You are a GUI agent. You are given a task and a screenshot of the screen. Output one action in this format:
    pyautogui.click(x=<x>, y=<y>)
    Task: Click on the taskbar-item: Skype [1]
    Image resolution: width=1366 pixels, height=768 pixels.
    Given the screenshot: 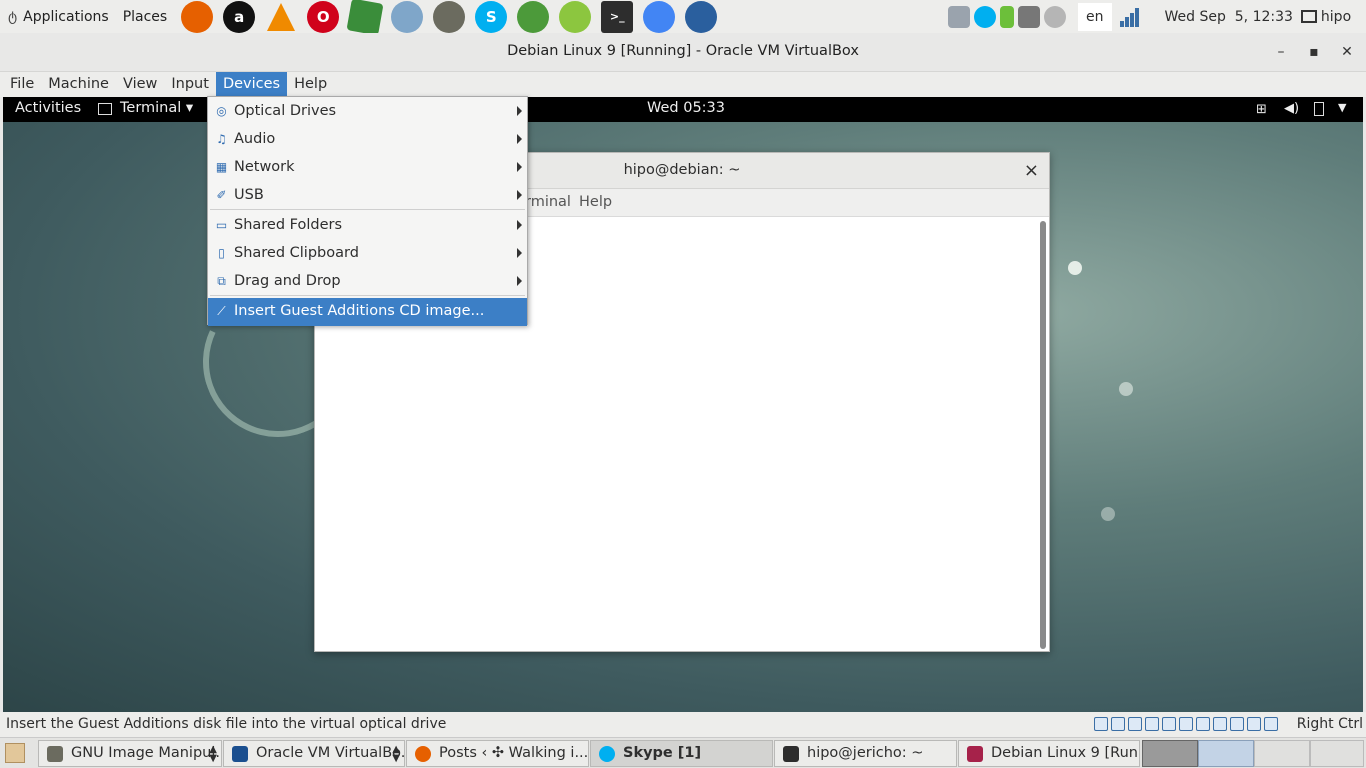 What is the action you would take?
    pyautogui.click(x=681, y=753)
    